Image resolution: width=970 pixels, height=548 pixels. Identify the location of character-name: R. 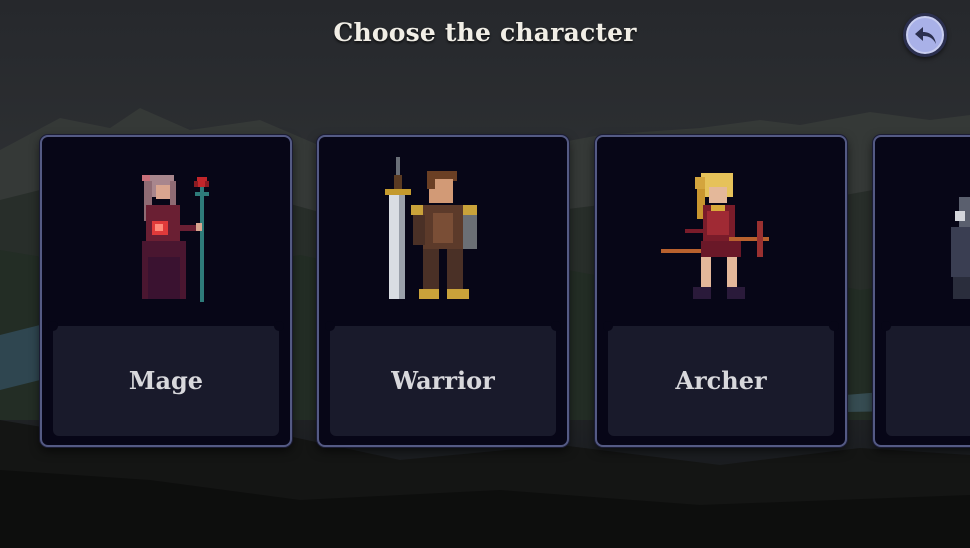
(928, 380).